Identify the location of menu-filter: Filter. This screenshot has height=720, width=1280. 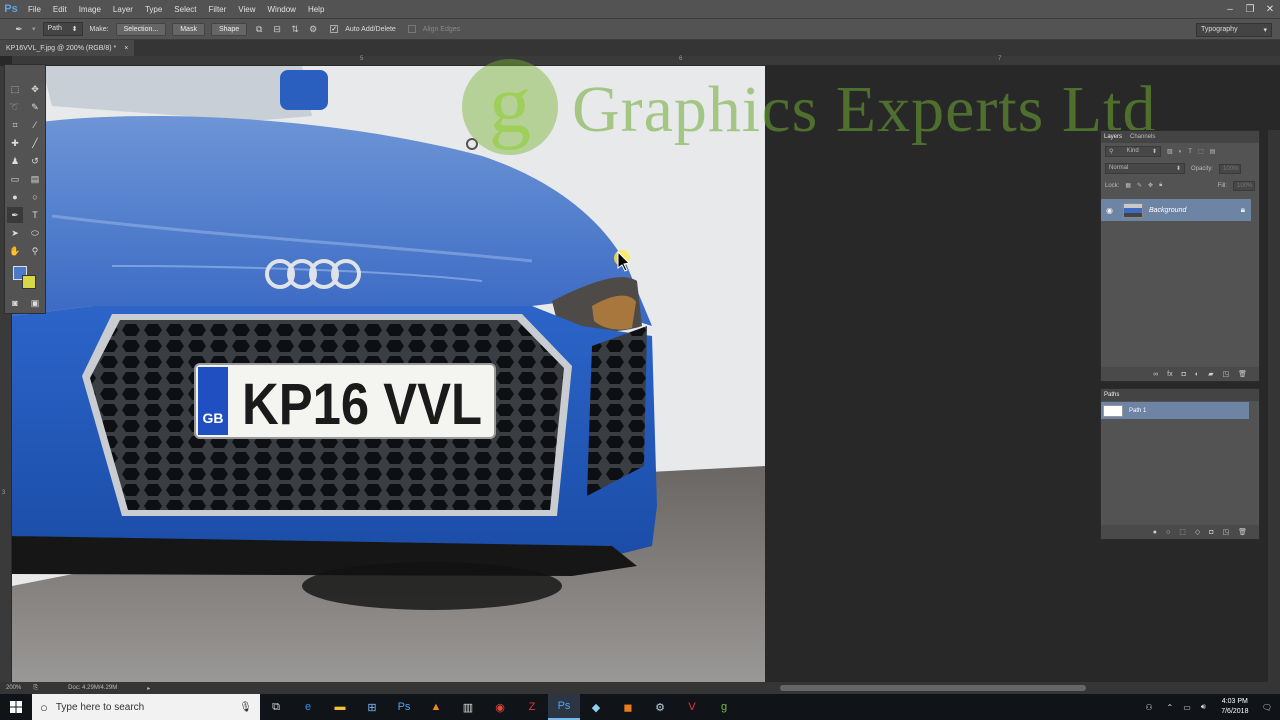
(218, 9).